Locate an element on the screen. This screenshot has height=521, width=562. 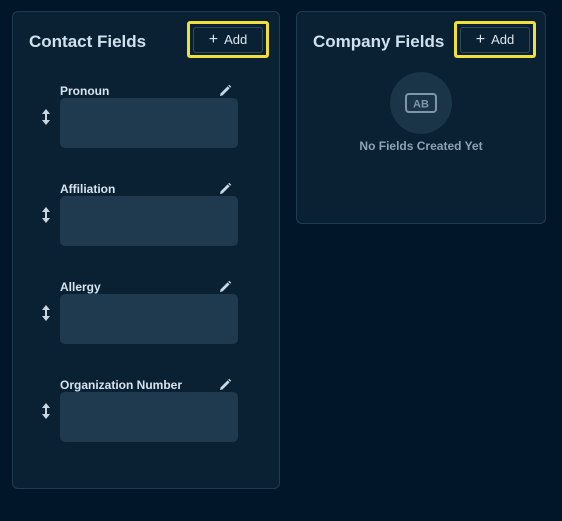
add-contact-field-button: + Add is located at coordinates (228, 39).